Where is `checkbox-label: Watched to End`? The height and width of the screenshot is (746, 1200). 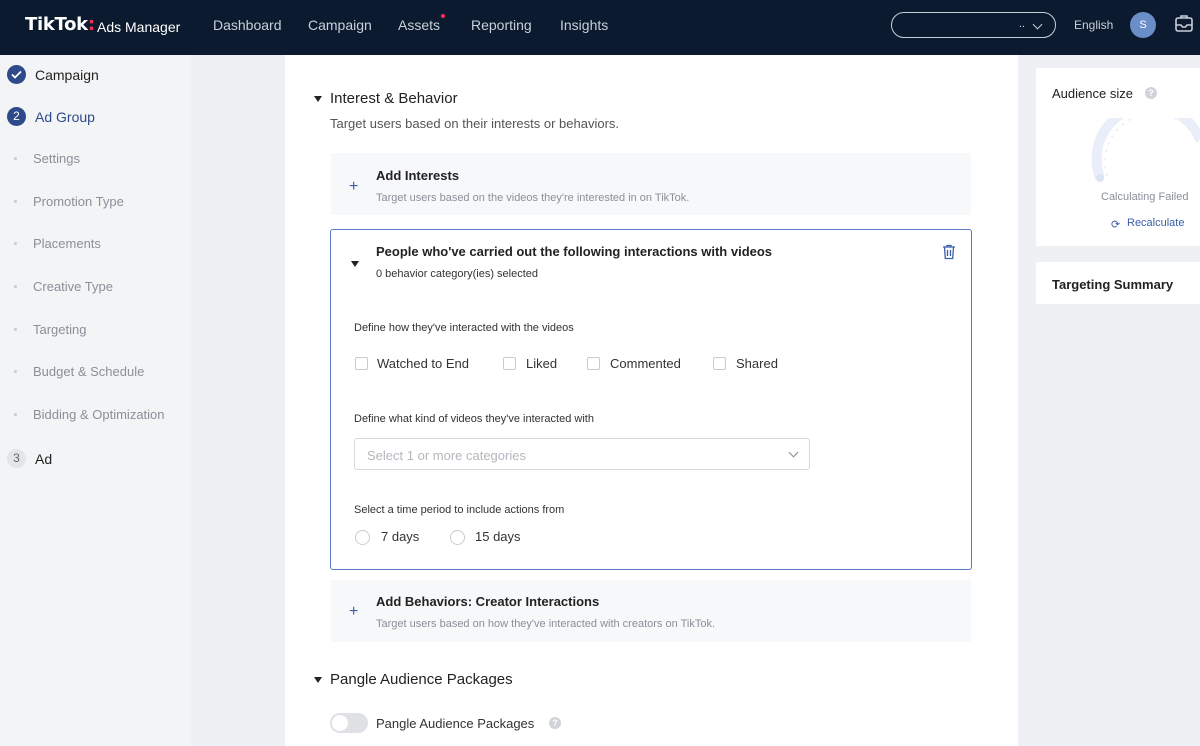
checkbox-label: Watched to End is located at coordinates (423, 363).